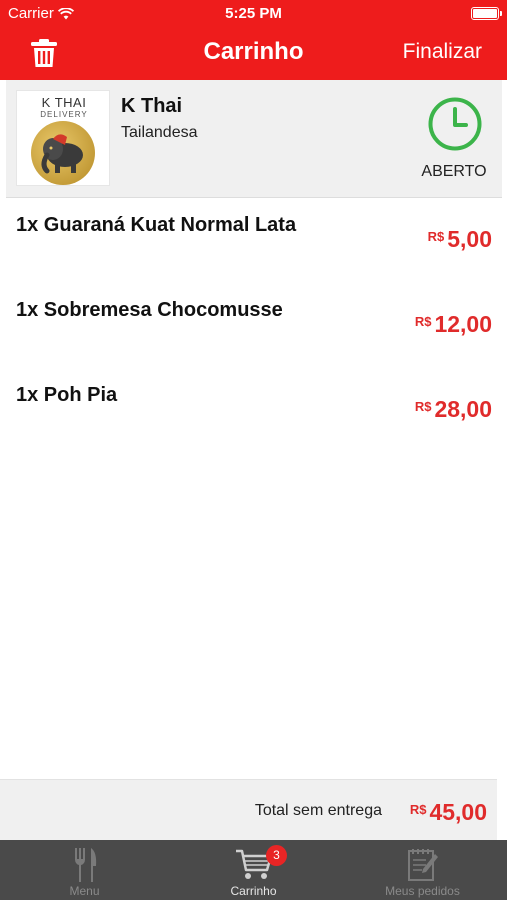  I want to click on tab-my-orders: Meus pedidos, so click(422, 870).